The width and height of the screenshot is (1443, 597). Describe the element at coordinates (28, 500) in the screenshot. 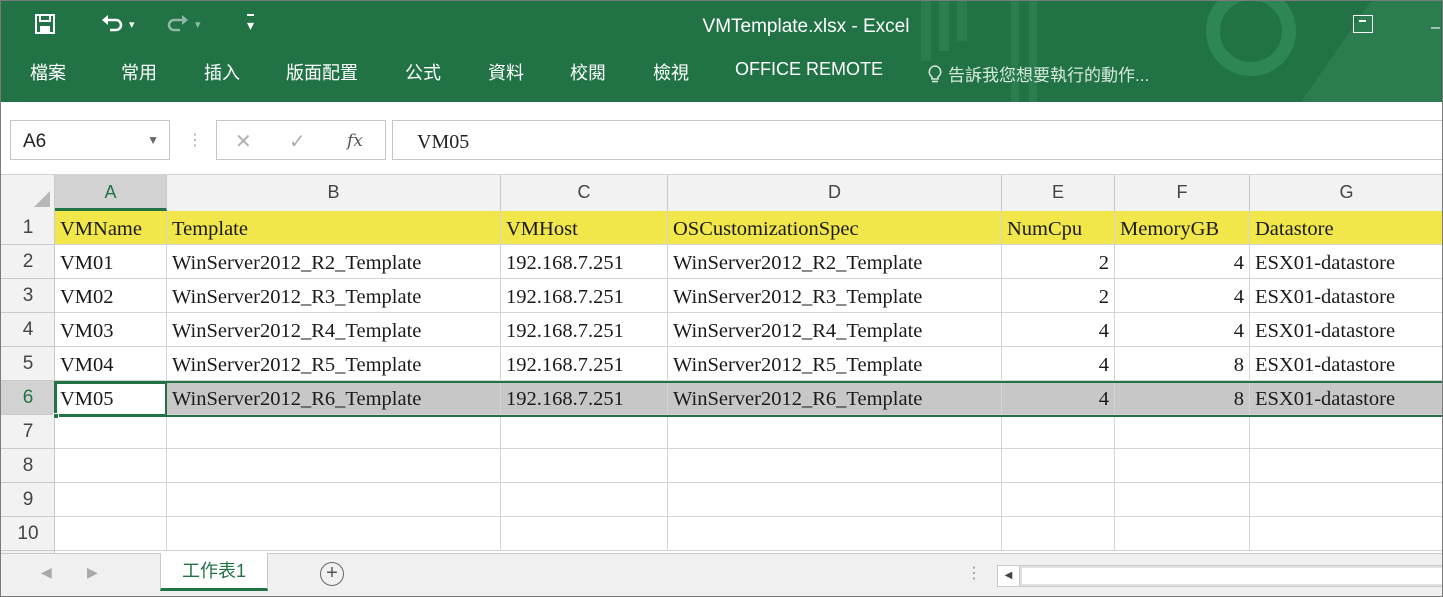

I see `row-header-9: 9` at that location.